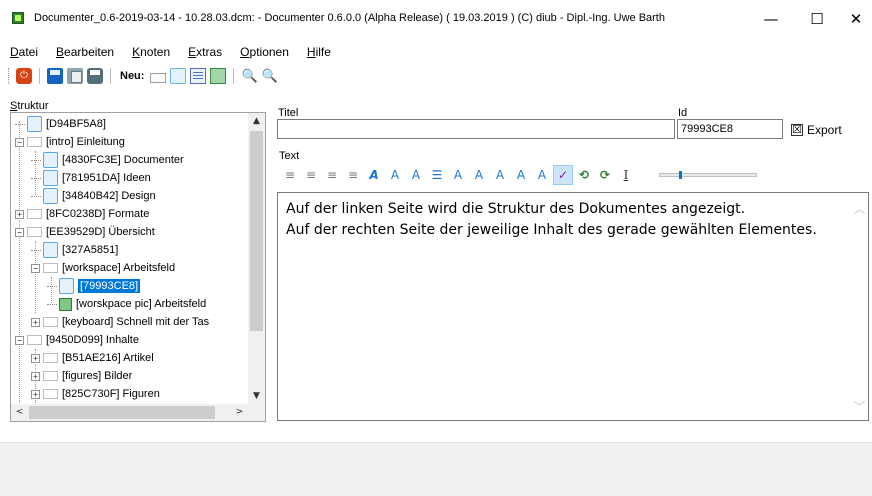 The height and width of the screenshot is (496, 872). What do you see at coordinates (500, 175) in the screenshot?
I see `line-spacing-icon: A` at bounding box center [500, 175].